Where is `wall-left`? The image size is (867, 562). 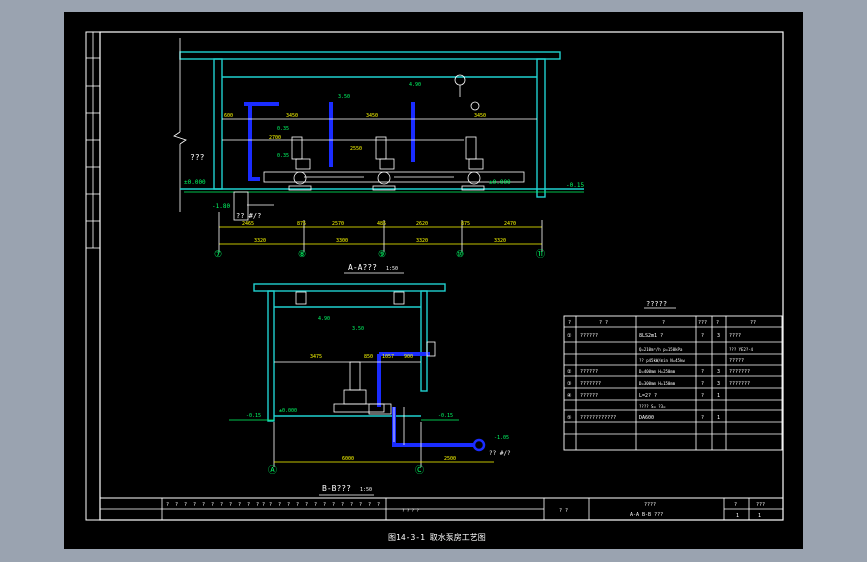 wall-left is located at coordinates (218, 124).